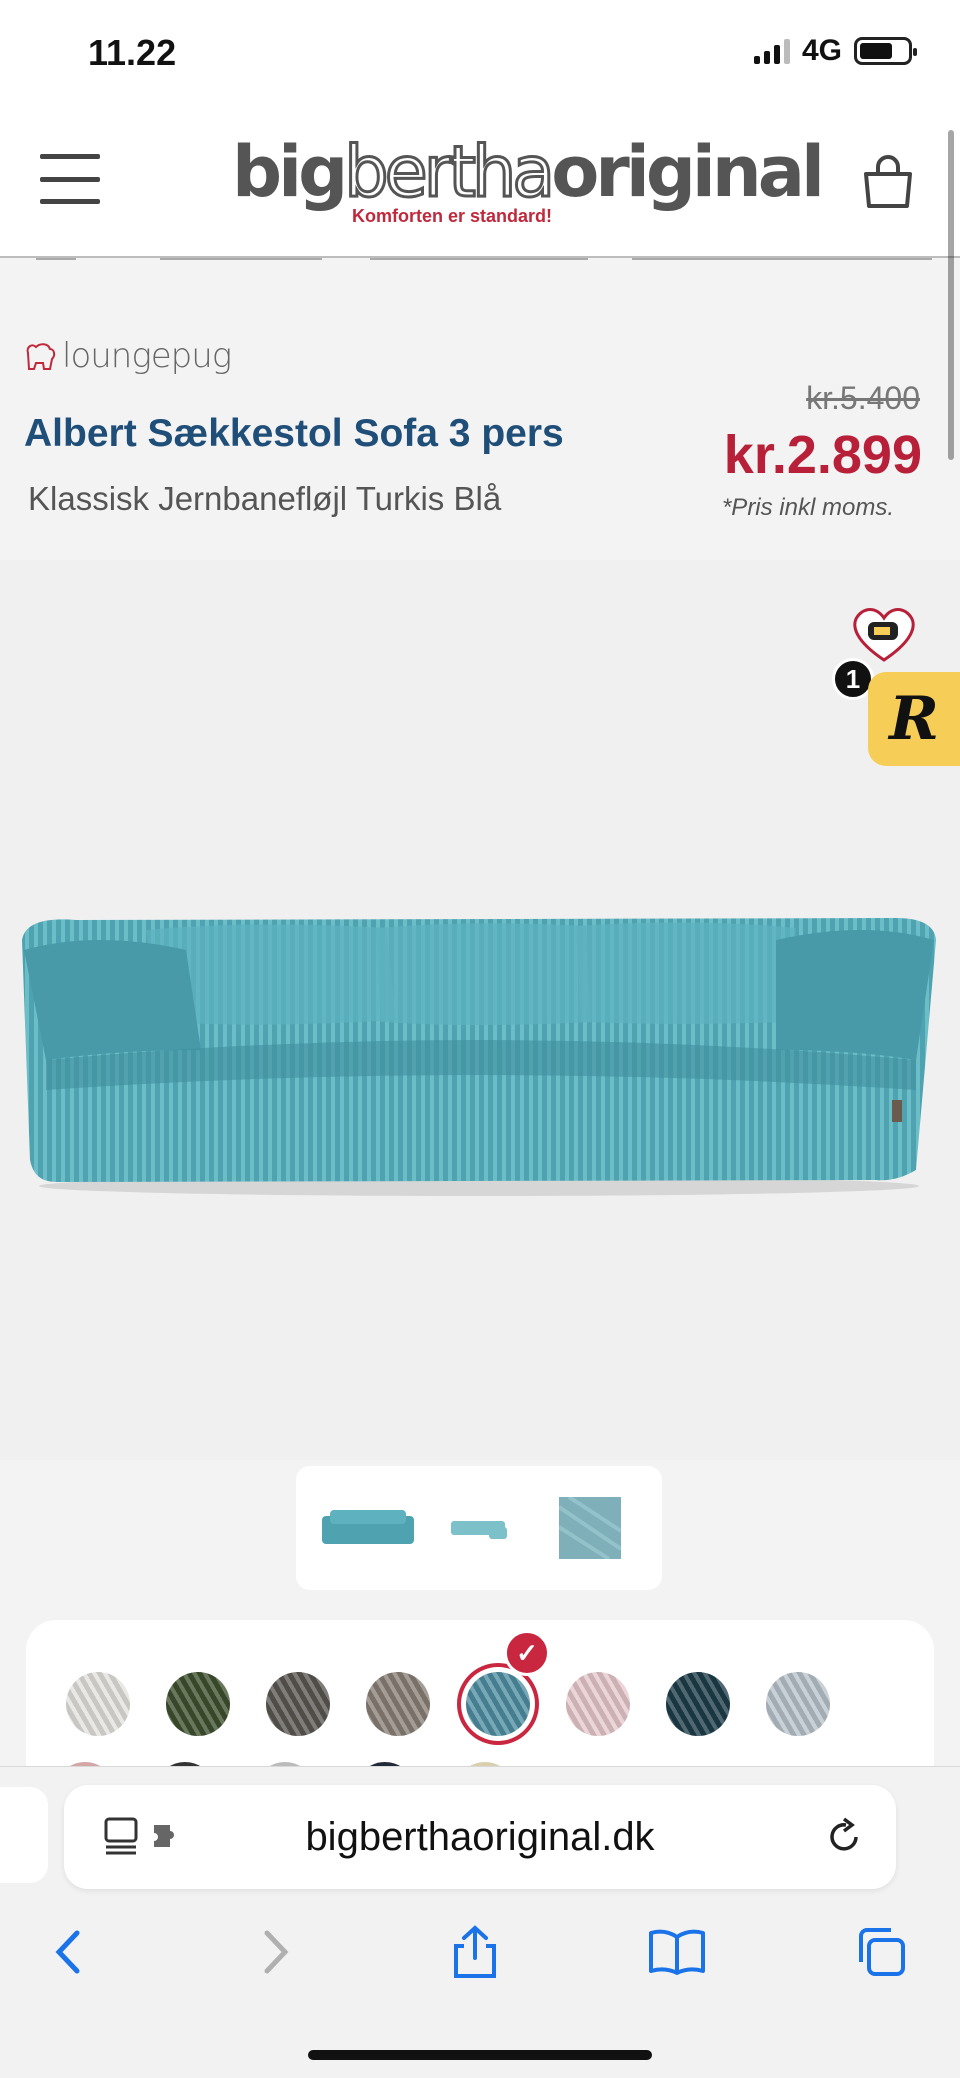 Image resolution: width=960 pixels, height=2078 pixels. I want to click on category-strip, so click(480, 260).